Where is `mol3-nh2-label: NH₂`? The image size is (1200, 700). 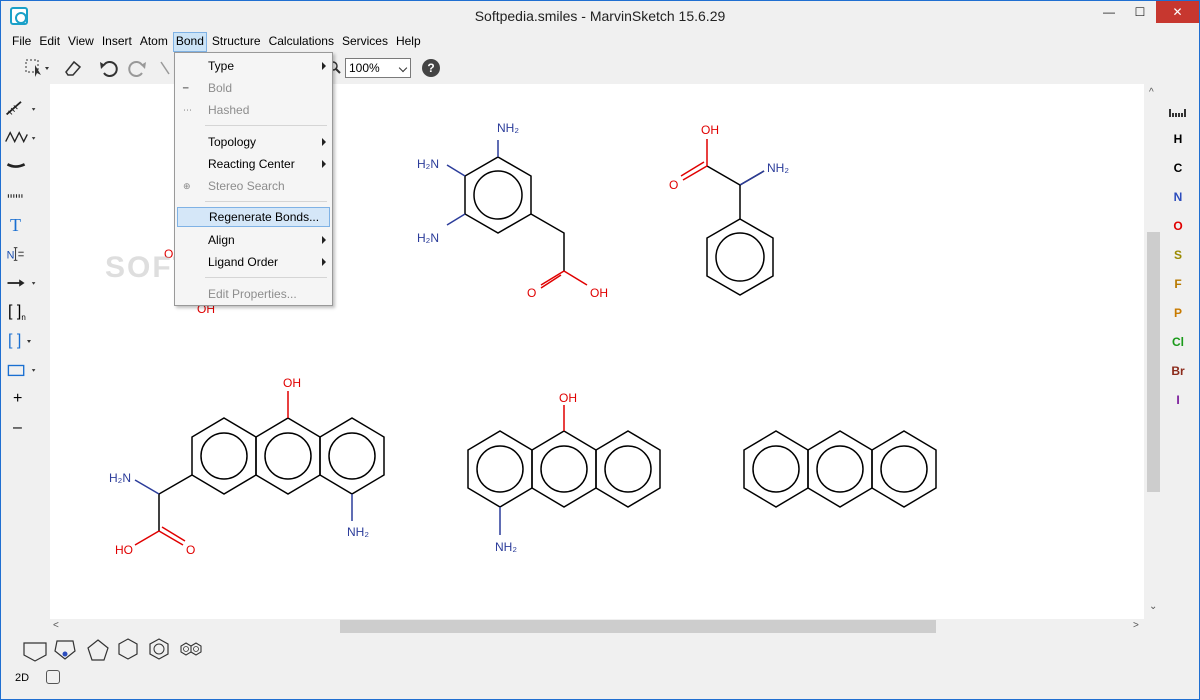 mol3-nh2-label: NH₂ is located at coordinates (358, 532).